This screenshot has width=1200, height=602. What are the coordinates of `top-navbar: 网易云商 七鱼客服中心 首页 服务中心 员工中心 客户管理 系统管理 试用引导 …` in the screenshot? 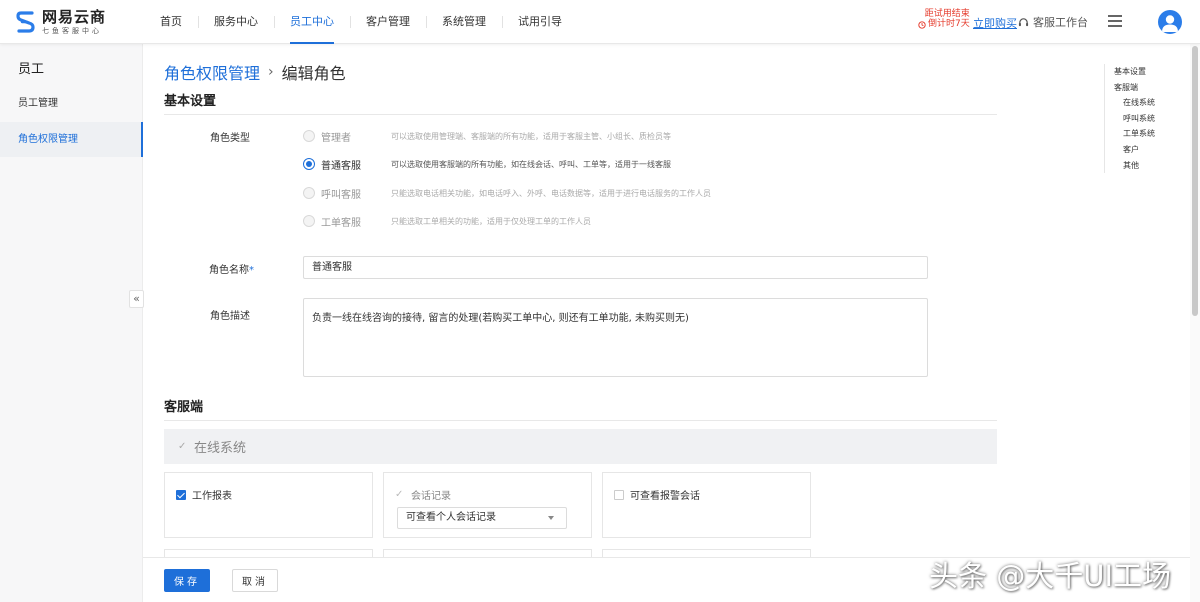 It's located at (600, 22).